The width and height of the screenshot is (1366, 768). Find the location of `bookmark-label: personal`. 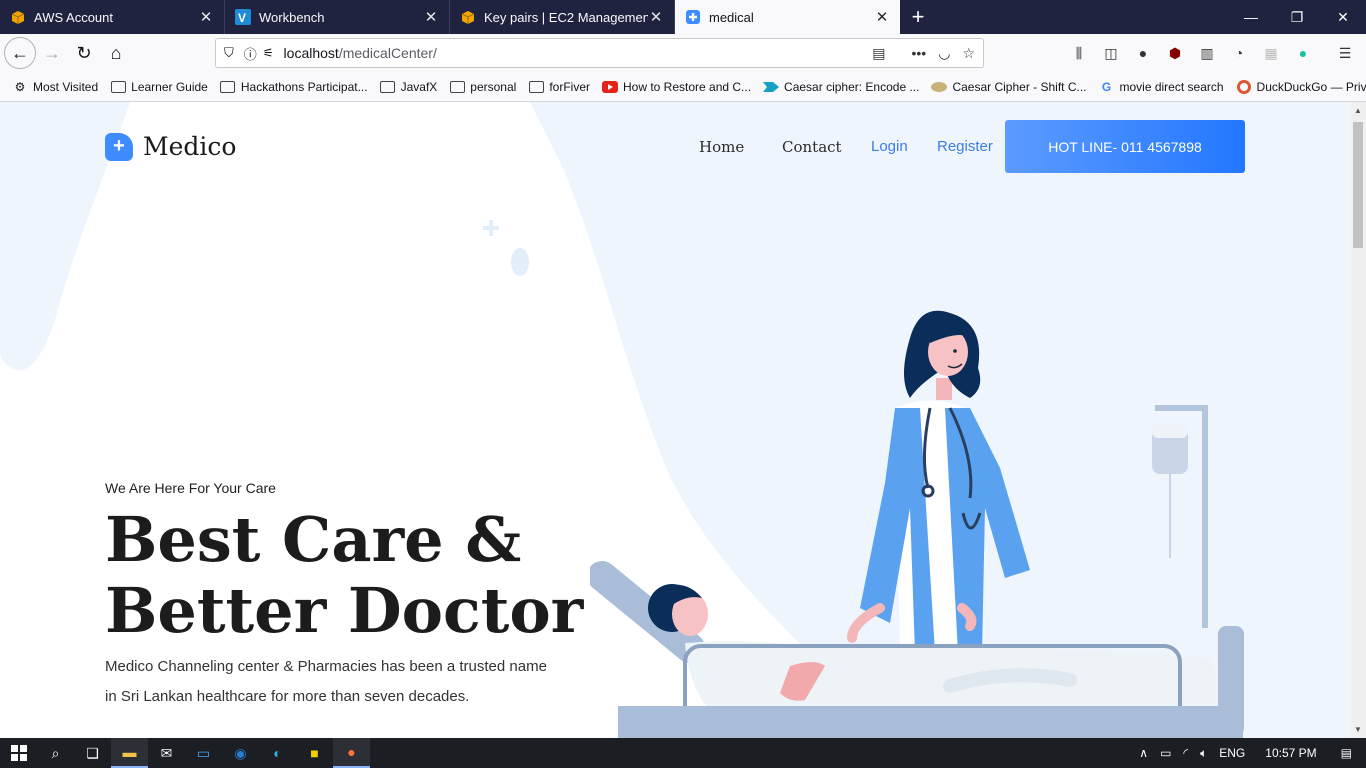

bookmark-label: personal is located at coordinates (493, 86).